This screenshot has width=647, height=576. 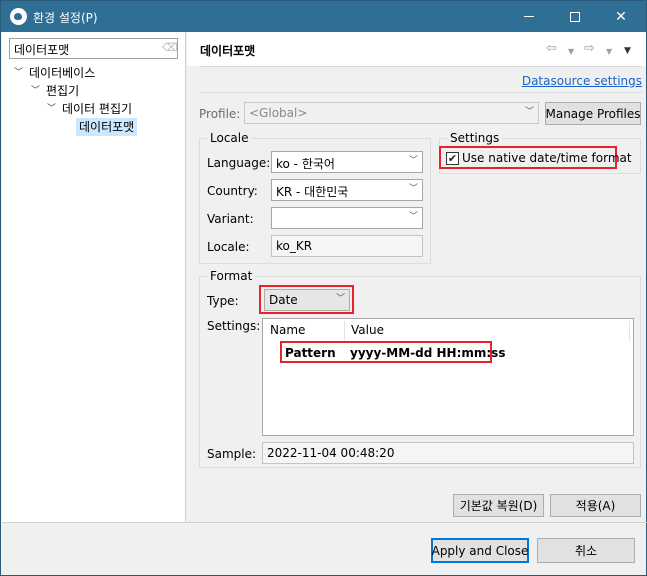 What do you see at coordinates (239, 163) in the screenshot?
I see `language-label: Language:` at bounding box center [239, 163].